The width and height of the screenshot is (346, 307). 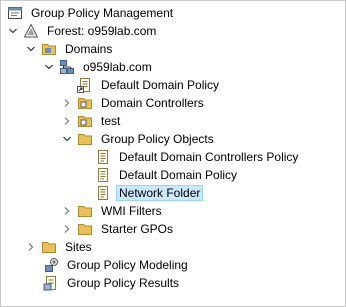 What do you see at coordinates (51, 283) in the screenshot?
I see `results-icon` at bounding box center [51, 283].